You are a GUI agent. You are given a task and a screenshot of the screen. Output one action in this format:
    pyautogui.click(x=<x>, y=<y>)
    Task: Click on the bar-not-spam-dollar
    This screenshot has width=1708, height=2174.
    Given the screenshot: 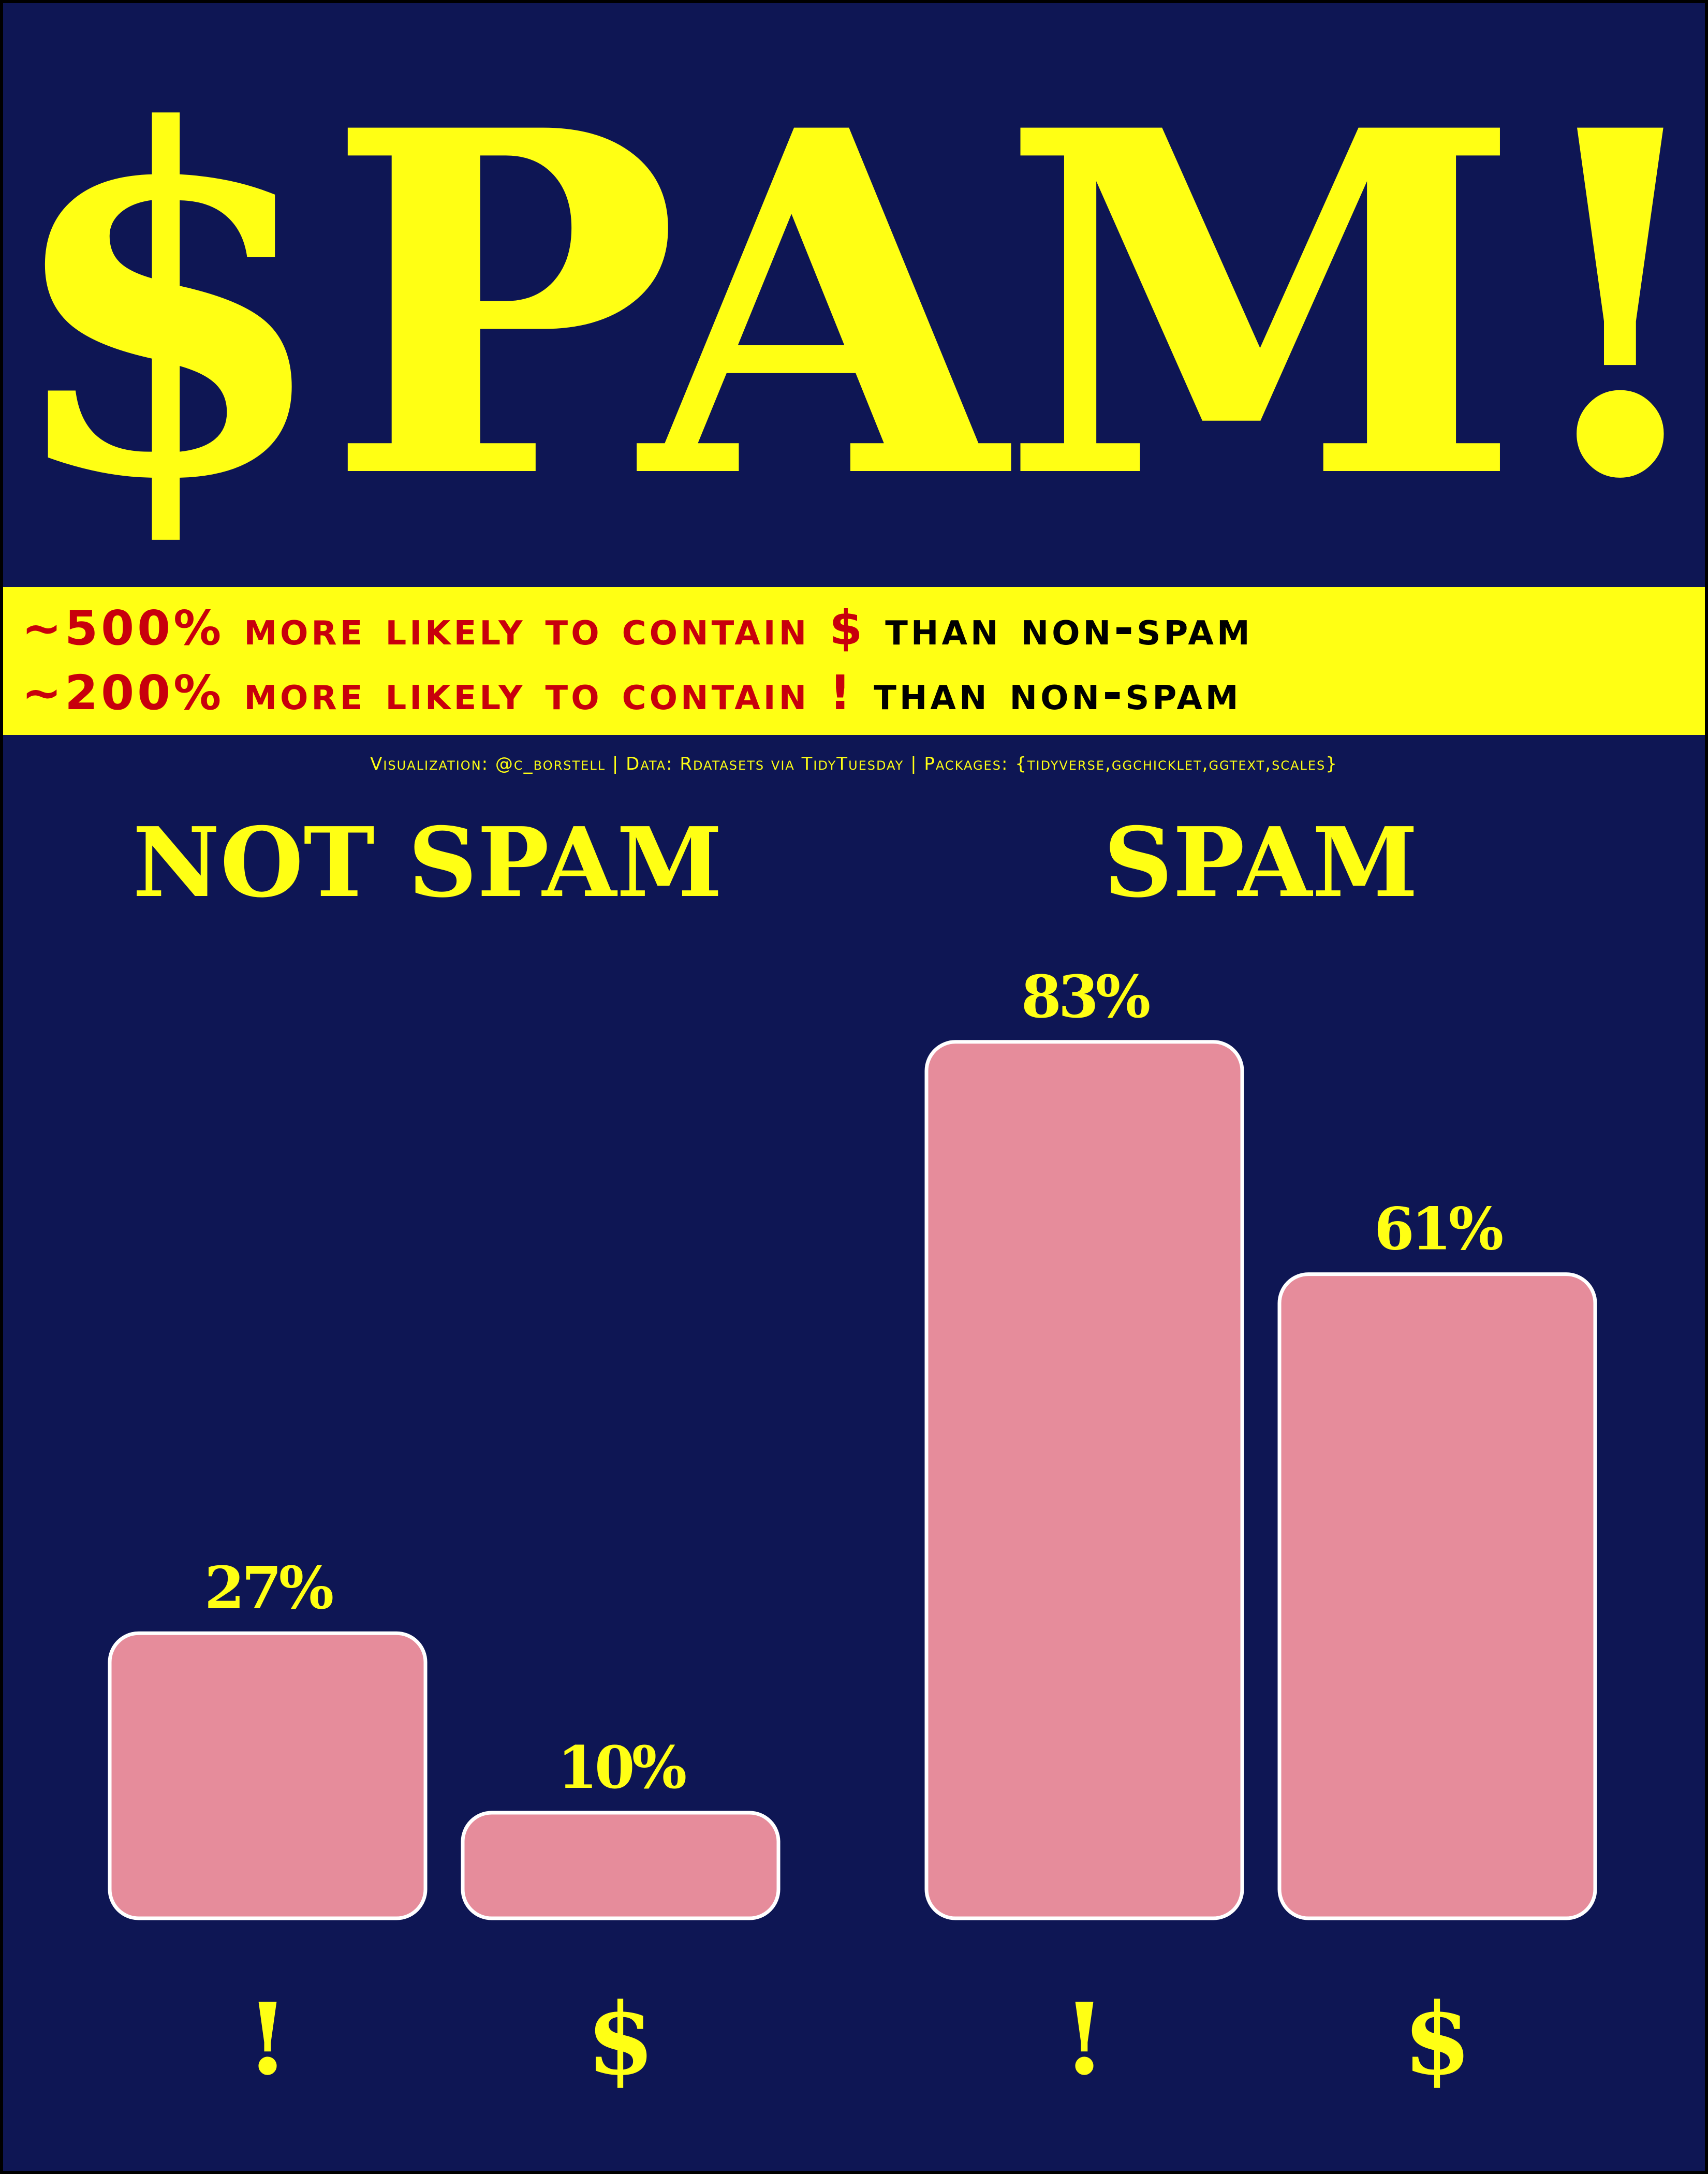 What is the action you would take?
    pyautogui.click(x=621, y=1865)
    